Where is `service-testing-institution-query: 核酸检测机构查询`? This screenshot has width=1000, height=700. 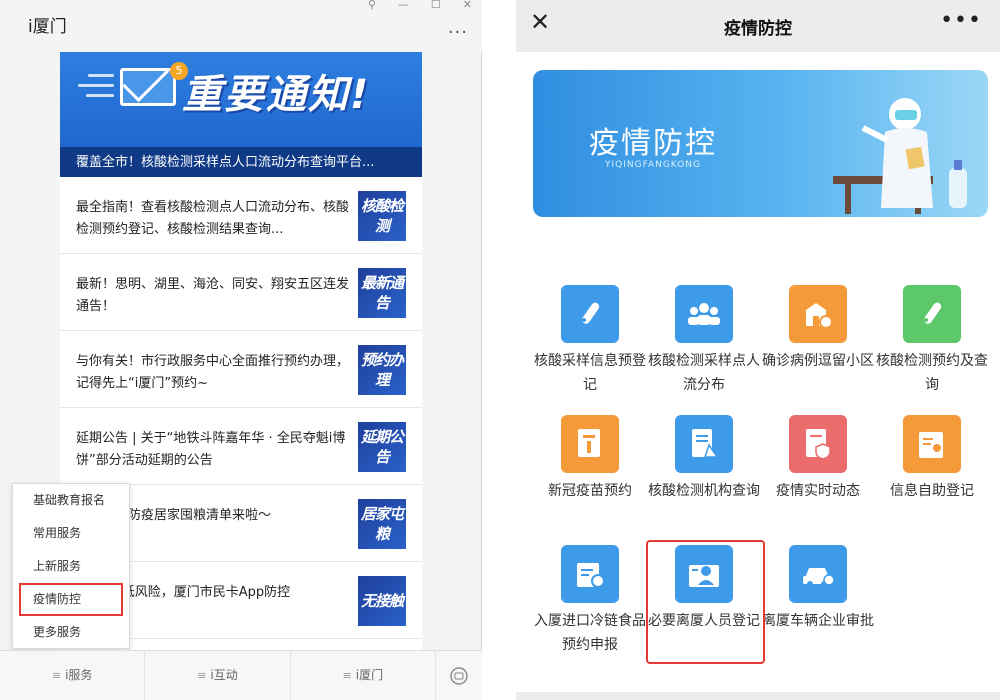
service-testing-institution-query: 核酸检测机构查询 is located at coordinates (704, 459).